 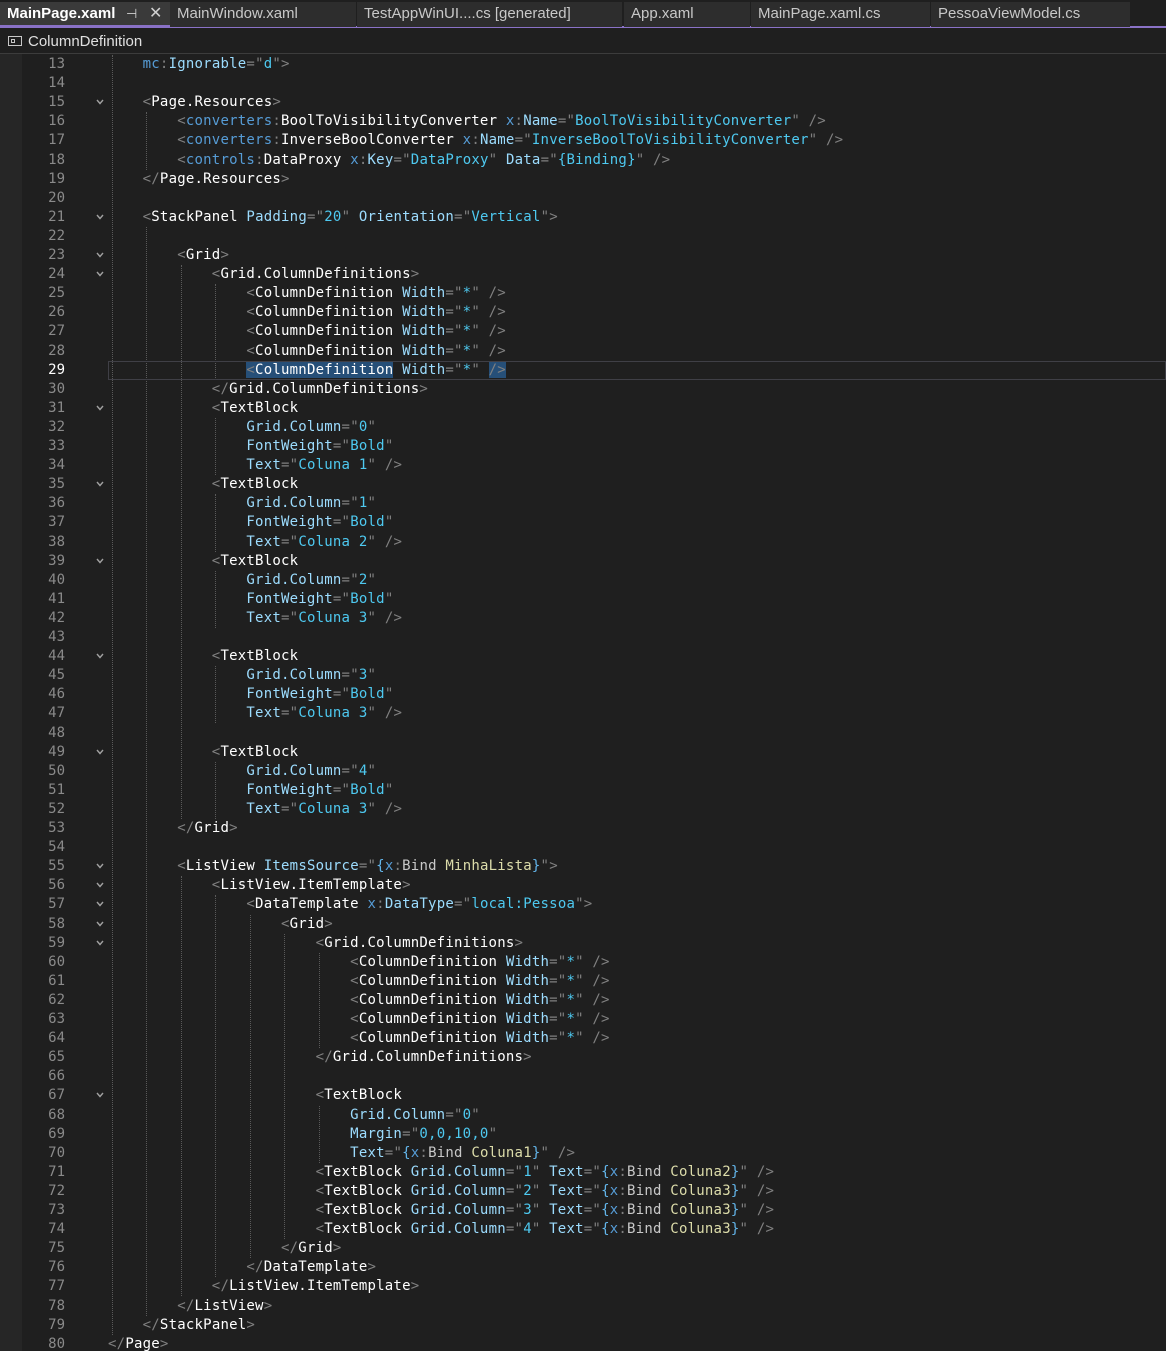 I want to click on code-line: 49 <TextBlock, so click(x=583, y=752).